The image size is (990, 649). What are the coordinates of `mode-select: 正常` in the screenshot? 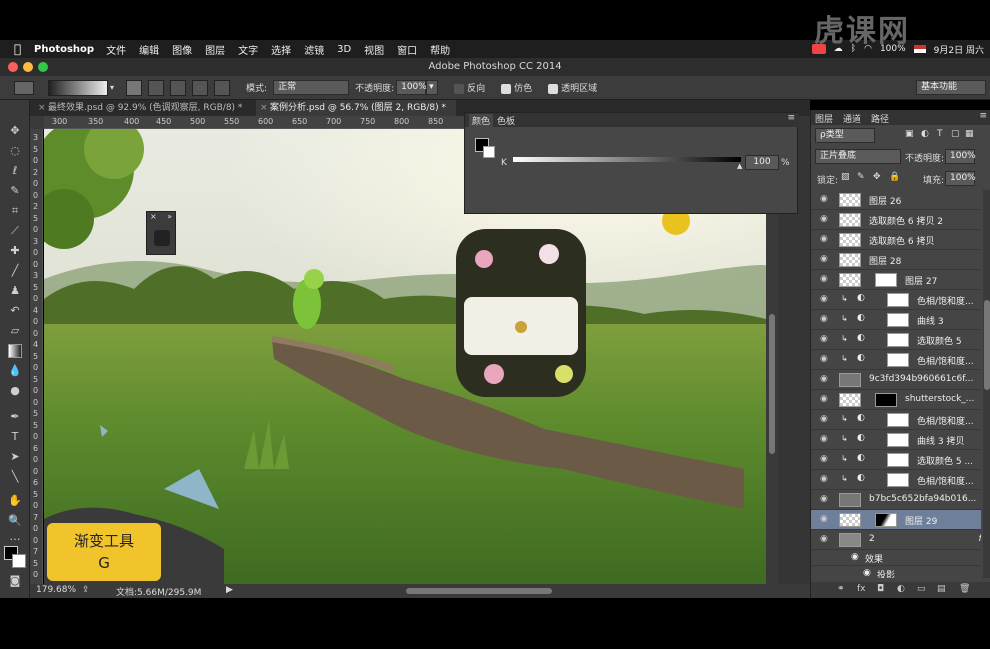 It's located at (311, 87).